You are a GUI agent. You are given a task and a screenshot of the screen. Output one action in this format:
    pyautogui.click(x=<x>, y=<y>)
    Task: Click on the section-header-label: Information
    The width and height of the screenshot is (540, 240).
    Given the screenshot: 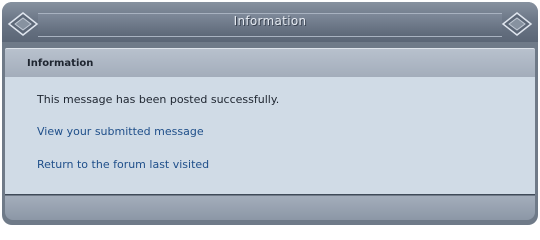 What is the action you would take?
    pyautogui.click(x=60, y=63)
    